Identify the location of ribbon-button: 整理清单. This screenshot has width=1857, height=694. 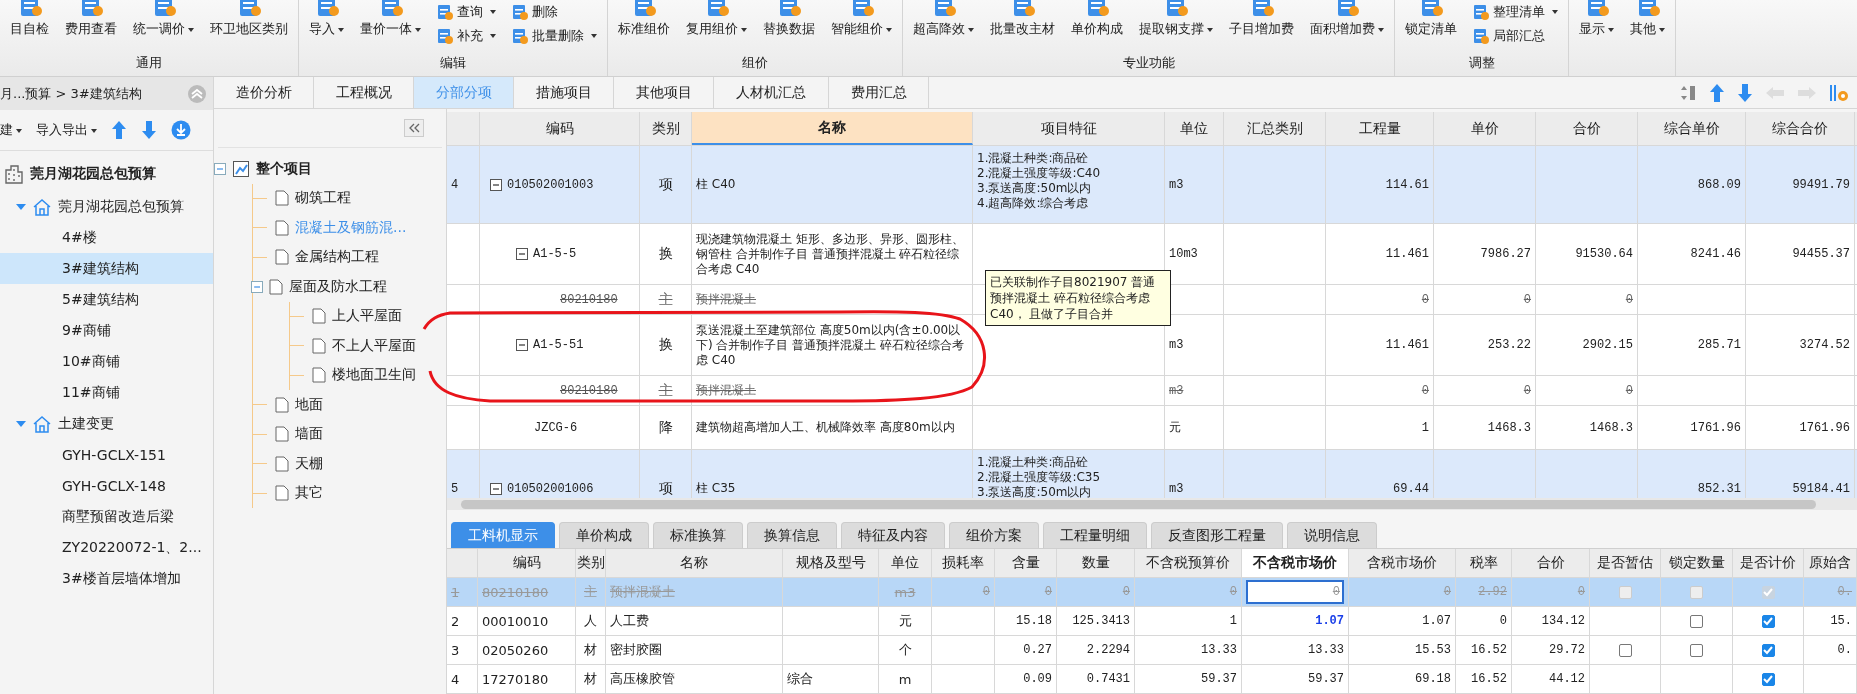
(1515, 12).